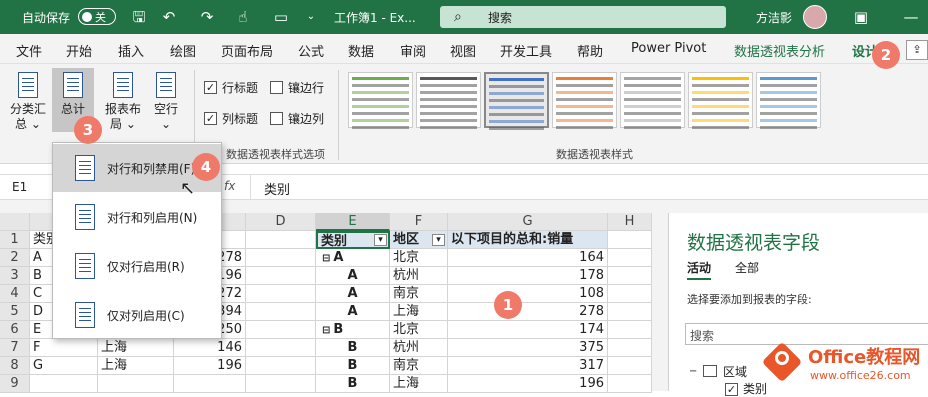 Image resolution: width=928 pixels, height=397 pixels. Describe the element at coordinates (528, 312) in the screenshot. I see `pivot-row-value: 278` at that location.